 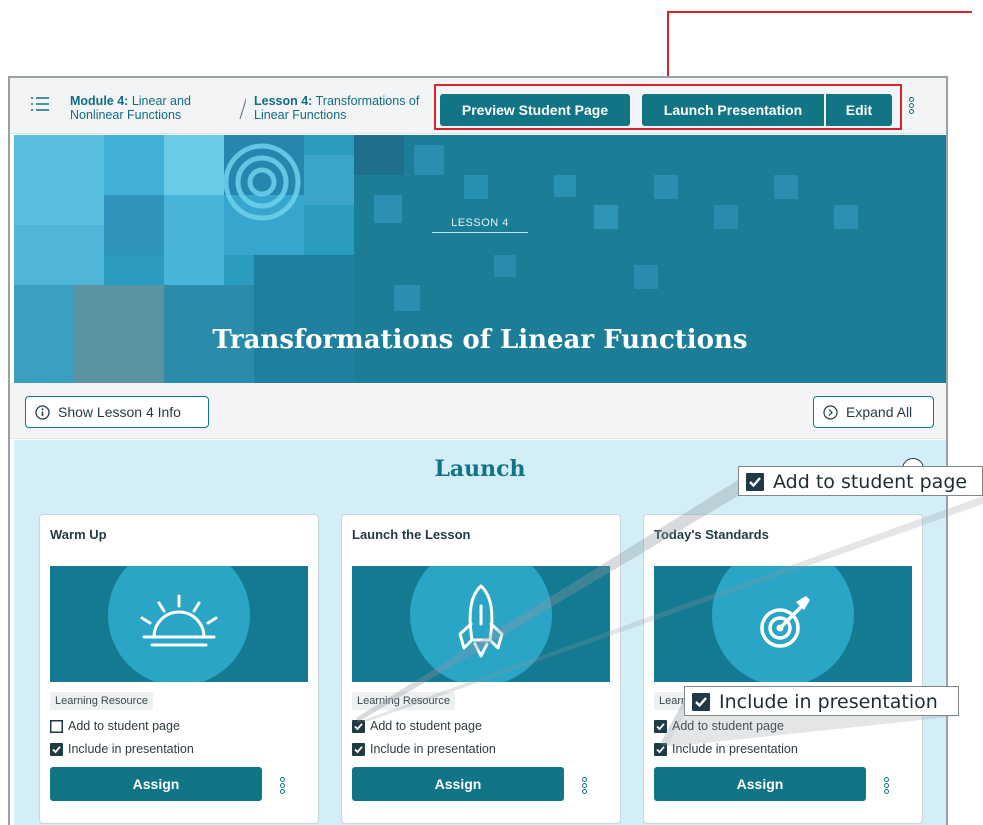 I want to click on callout-include-label: Include in presentation, so click(x=828, y=702).